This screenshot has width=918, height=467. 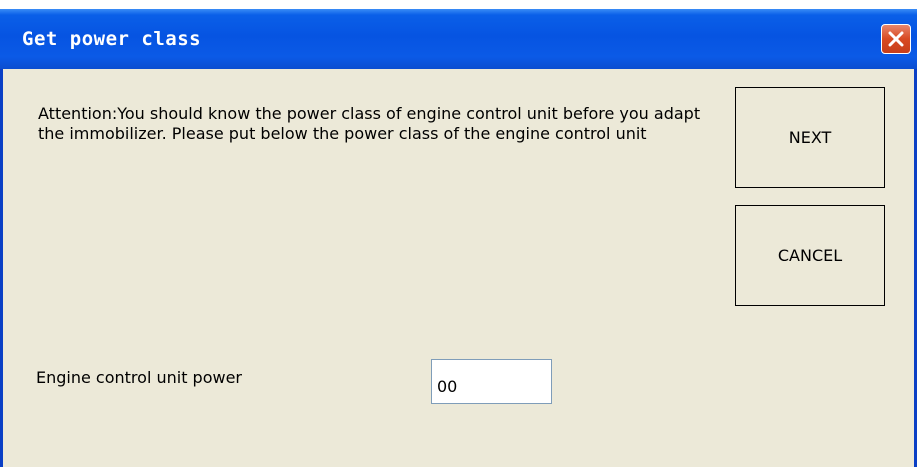 I want to click on close-icon, so click(x=896, y=39).